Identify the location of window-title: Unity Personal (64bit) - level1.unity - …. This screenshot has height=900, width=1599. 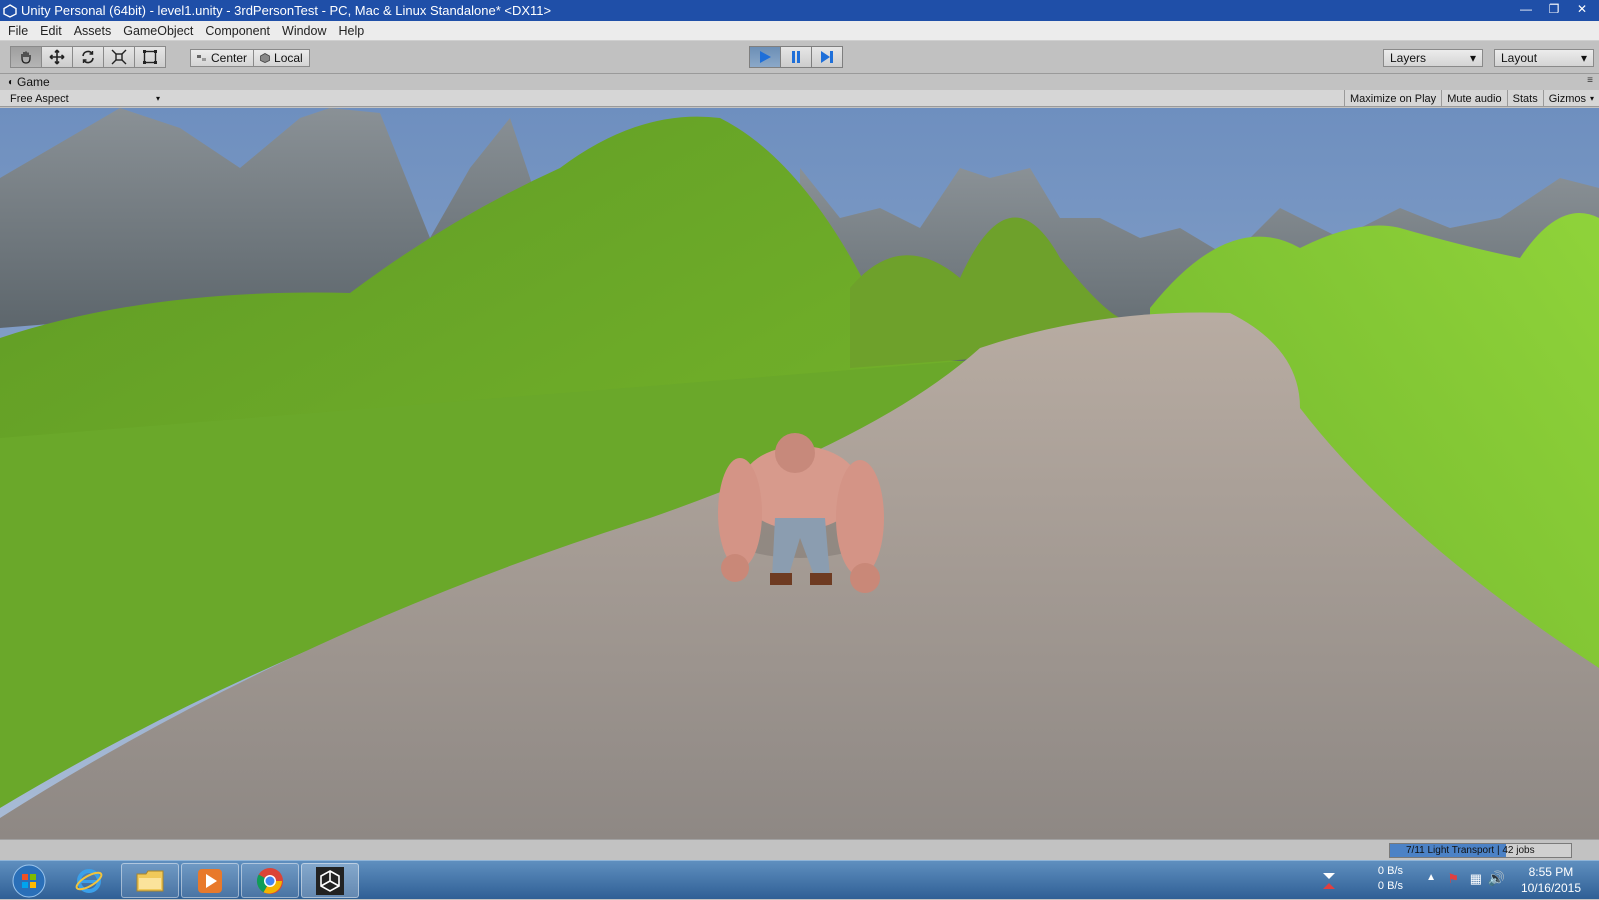
(286, 10).